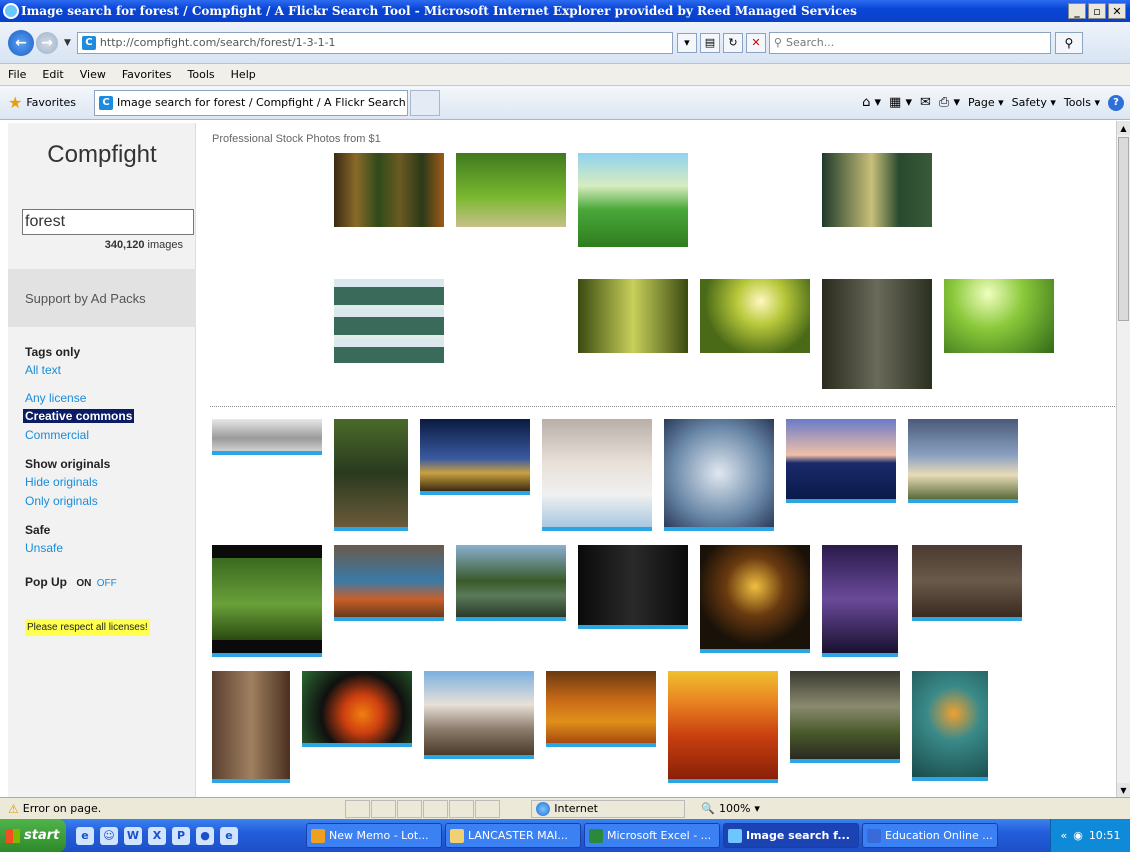 This screenshot has height=852, width=1130. What do you see at coordinates (1123, 128) in the screenshot?
I see `scroll-up-icon: ▲` at bounding box center [1123, 128].